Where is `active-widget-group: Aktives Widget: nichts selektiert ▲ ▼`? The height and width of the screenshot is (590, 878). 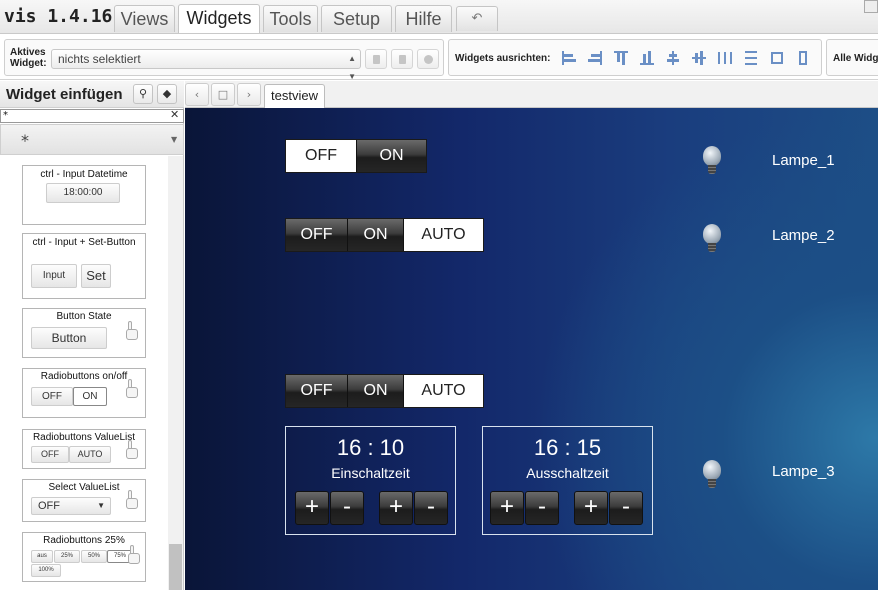
active-widget-group: Aktives Widget: nichts selektiert ▲ ▼ is located at coordinates (224, 60).